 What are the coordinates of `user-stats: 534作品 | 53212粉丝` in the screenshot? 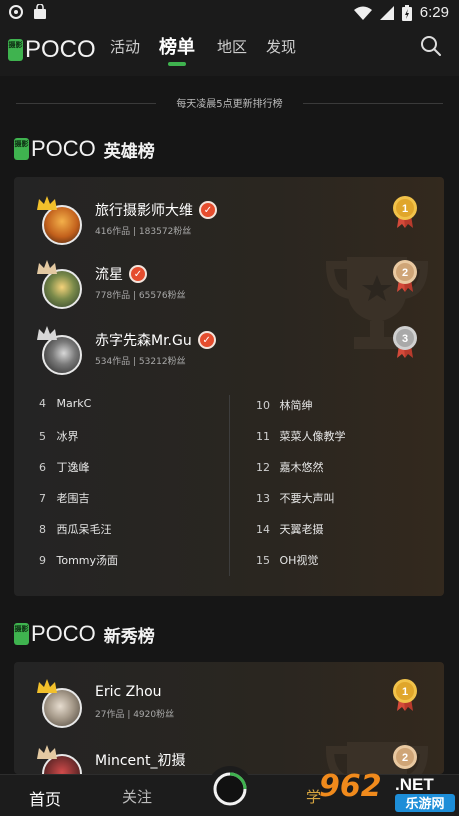 It's located at (140, 362).